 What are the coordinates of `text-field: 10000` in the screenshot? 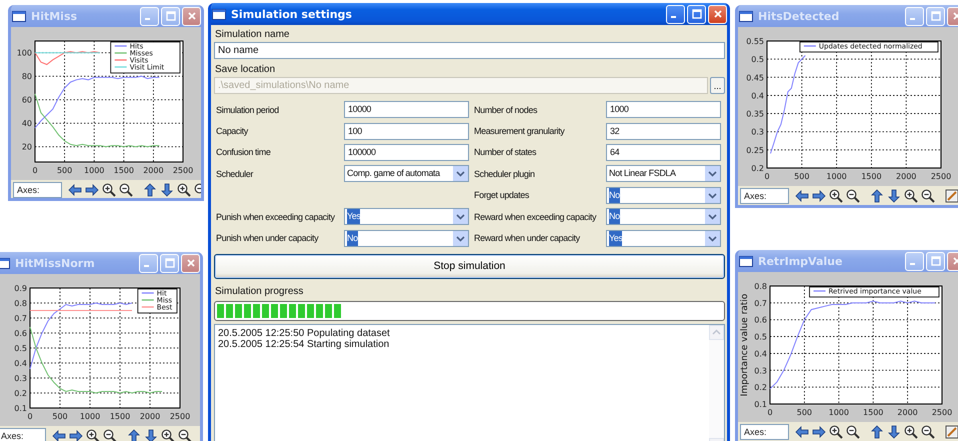 It's located at (406, 109).